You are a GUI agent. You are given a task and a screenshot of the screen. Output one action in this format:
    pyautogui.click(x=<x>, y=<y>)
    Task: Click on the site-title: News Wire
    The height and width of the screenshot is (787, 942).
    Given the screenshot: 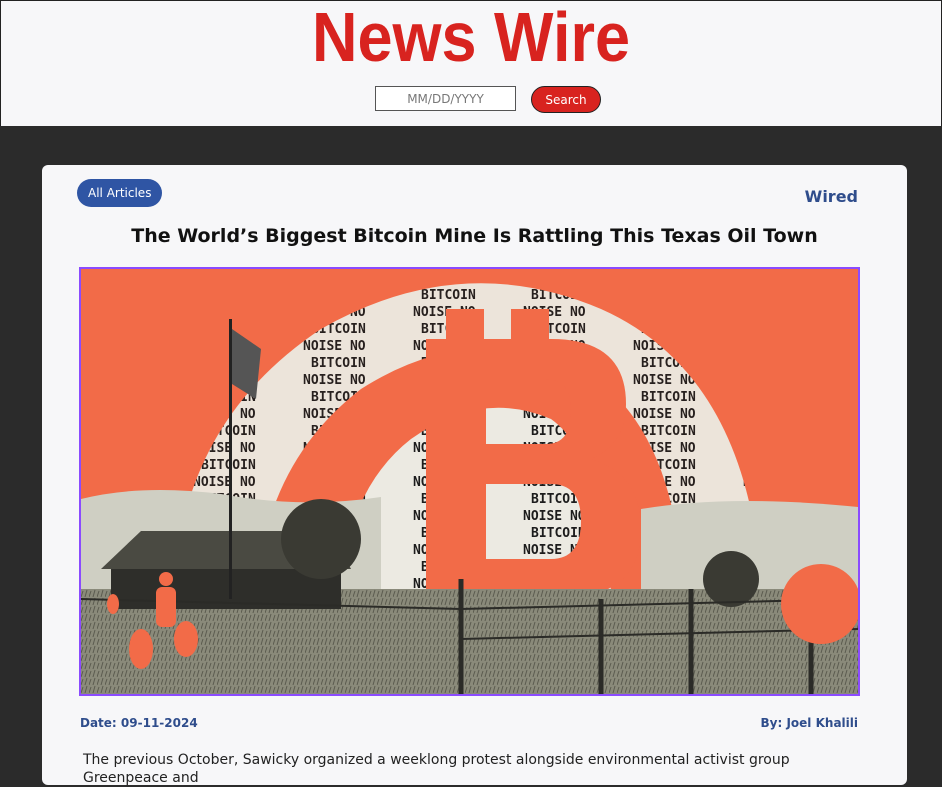 What is the action you would take?
    pyautogui.click(x=471, y=38)
    